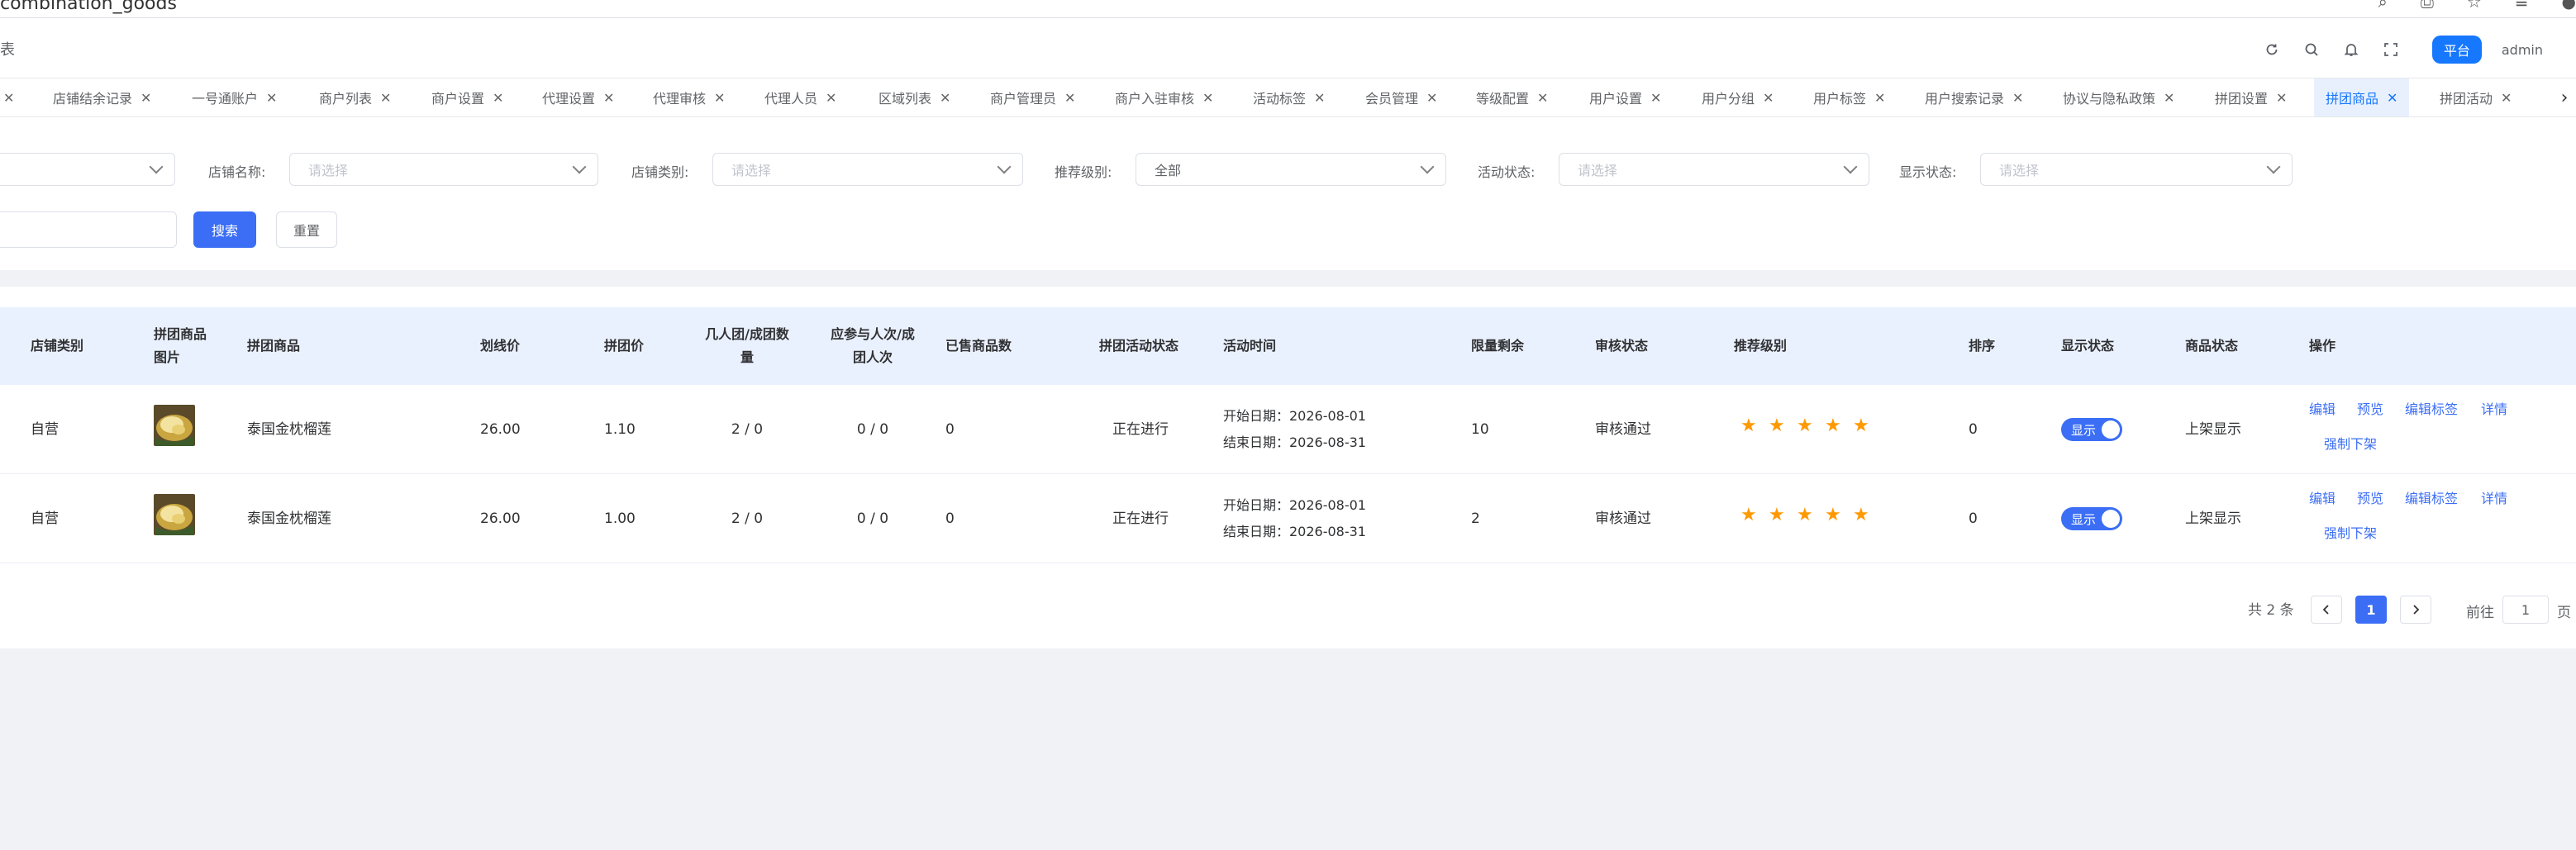 This screenshot has width=2576, height=850. What do you see at coordinates (2539, 50) in the screenshot?
I see `user-menu: admin` at bounding box center [2539, 50].